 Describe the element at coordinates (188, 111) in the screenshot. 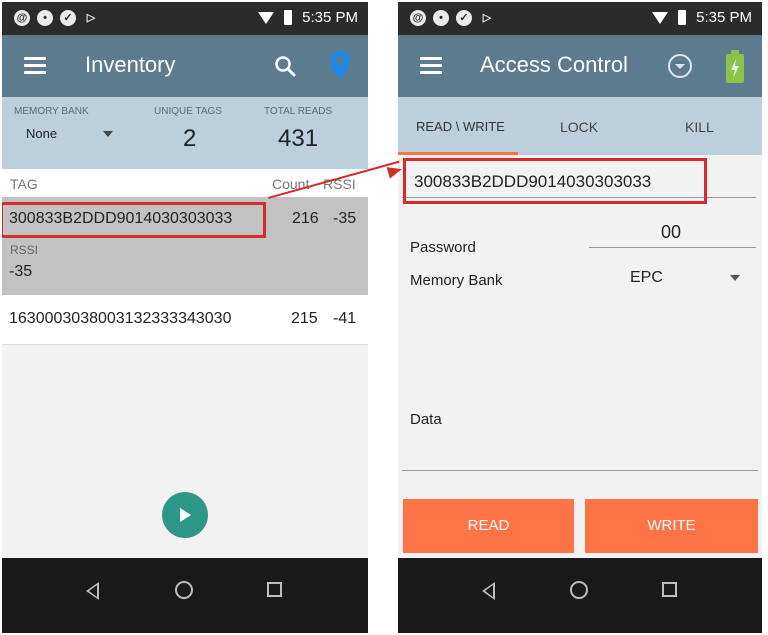

I see `unique-tags-label: UNIQUE TAGS` at that location.